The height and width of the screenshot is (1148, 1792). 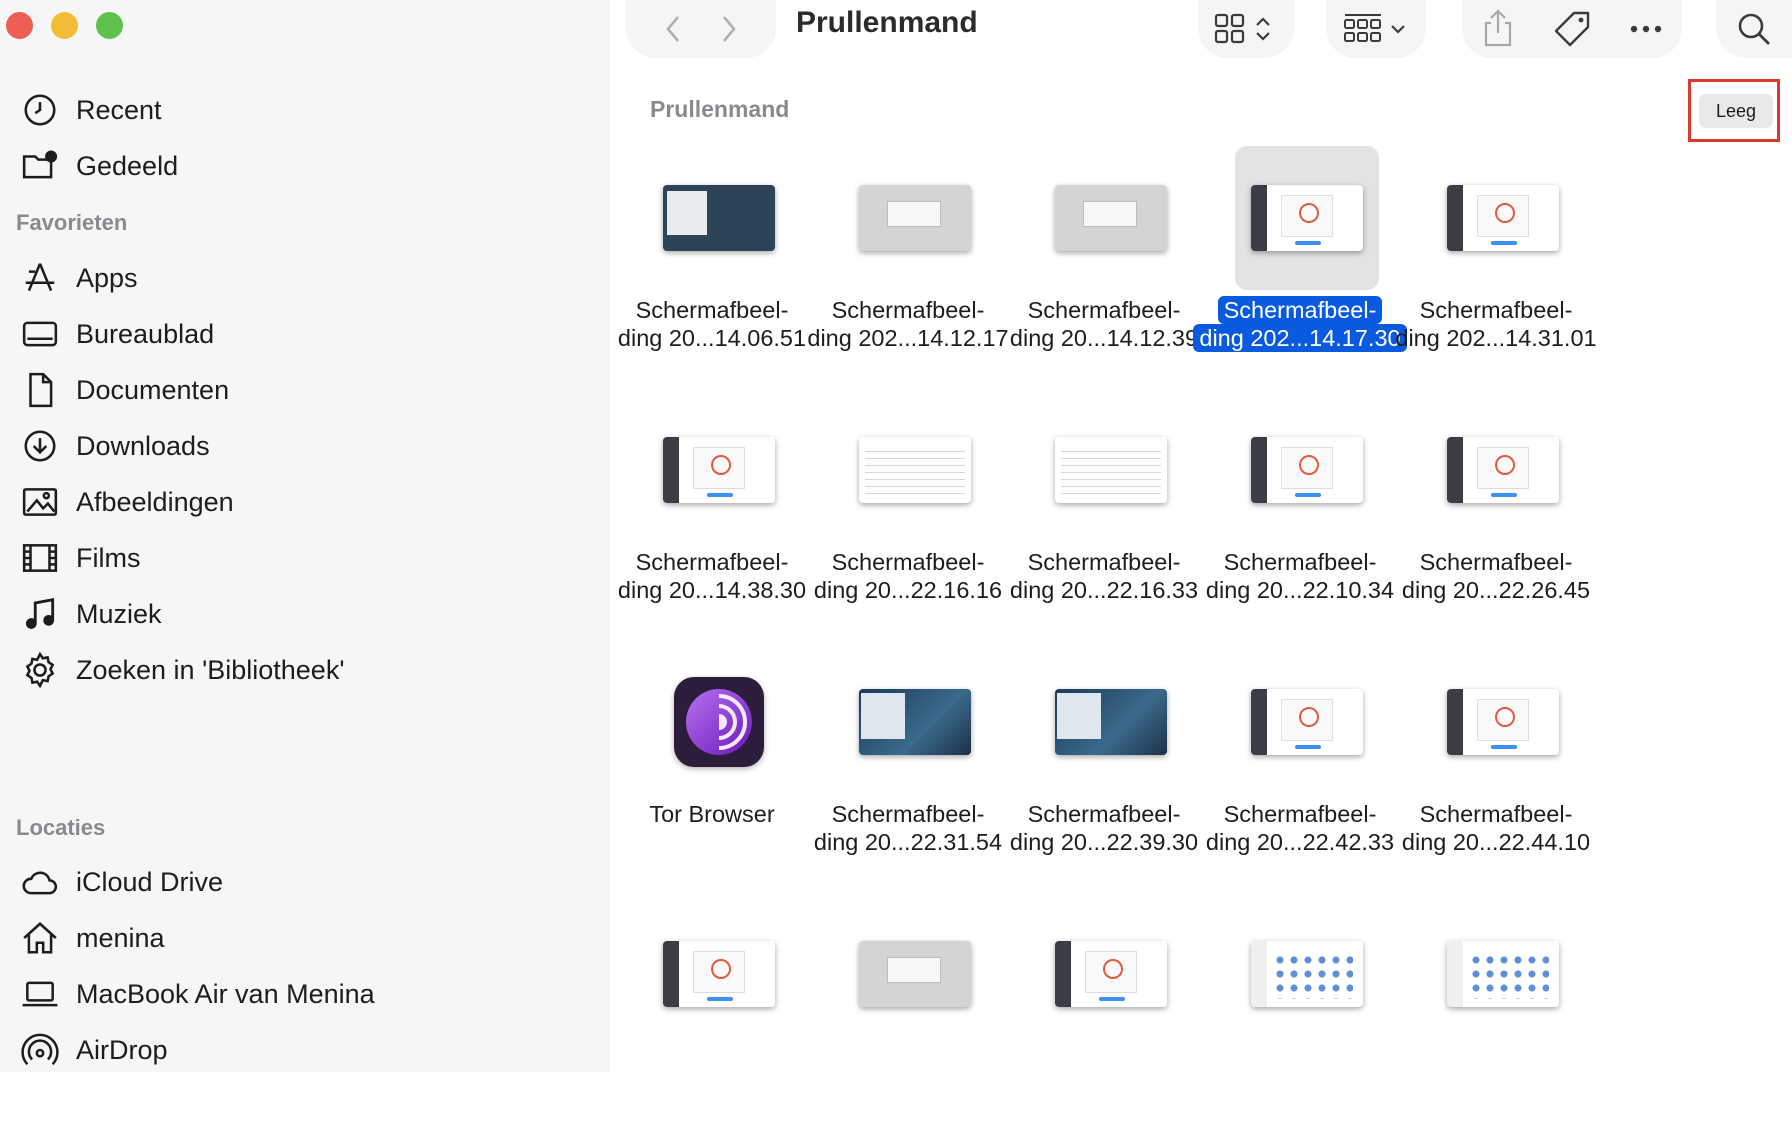 I want to click on file-item: Schermafbeel-ding 20...22.44.10, so click(x=1496, y=770).